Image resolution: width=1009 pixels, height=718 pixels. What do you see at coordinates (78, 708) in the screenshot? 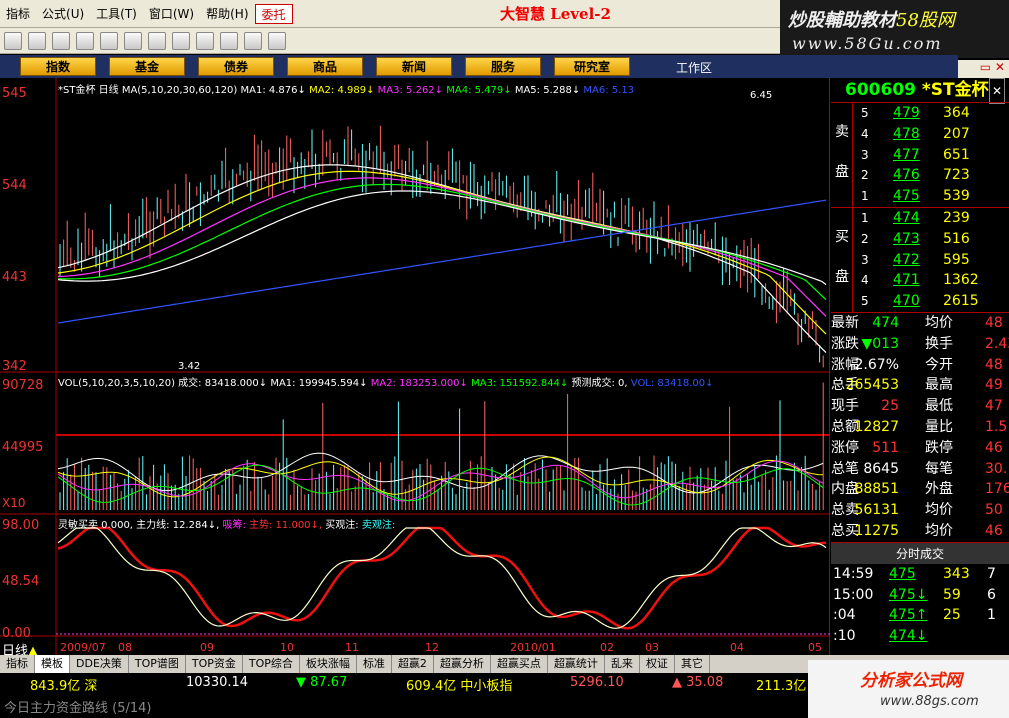
I see `status-text: 今日主力资金路线 (5/14)` at bounding box center [78, 708].